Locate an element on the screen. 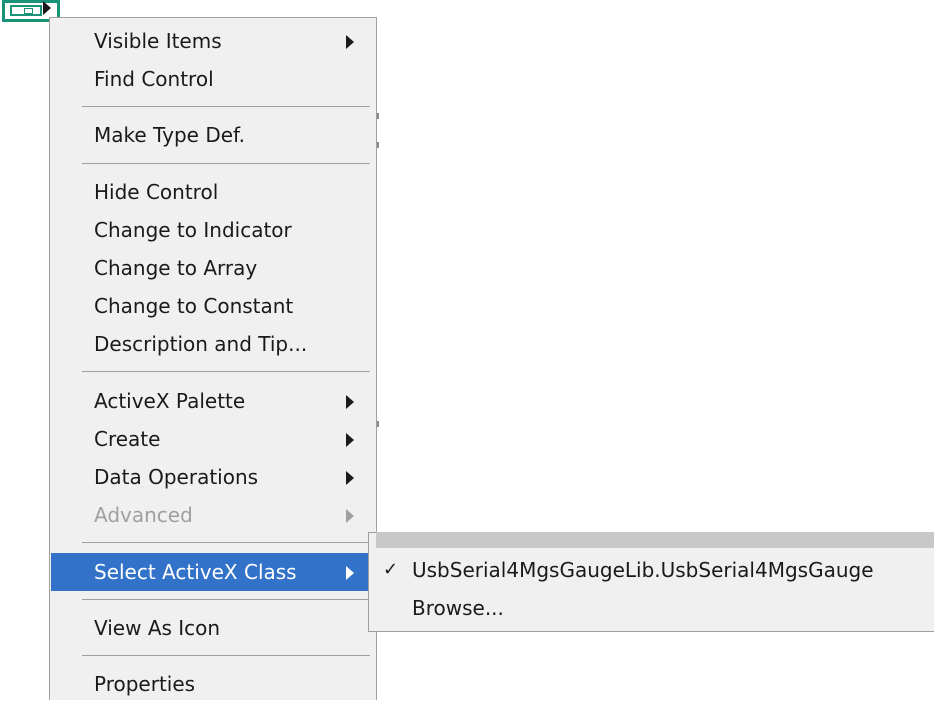  menu-item-find-control: Find Control is located at coordinates (213, 79).